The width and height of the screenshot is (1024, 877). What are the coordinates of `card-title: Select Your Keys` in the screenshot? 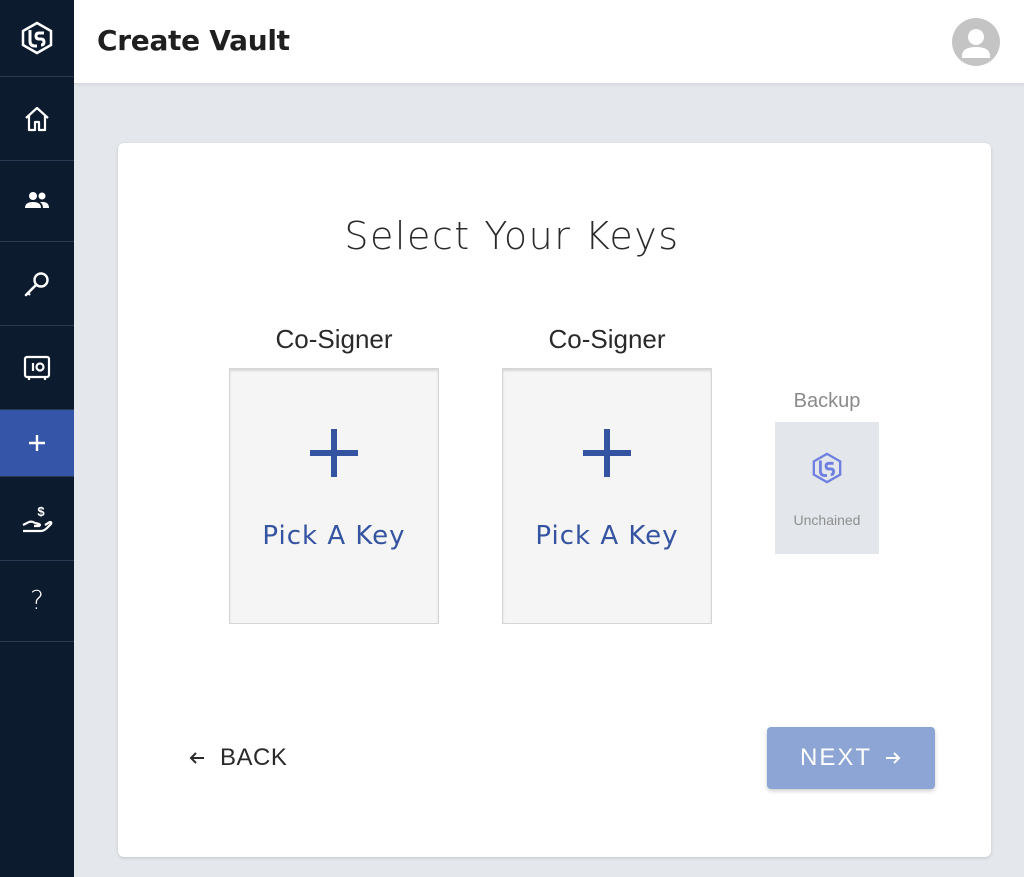 It's located at (512, 236).